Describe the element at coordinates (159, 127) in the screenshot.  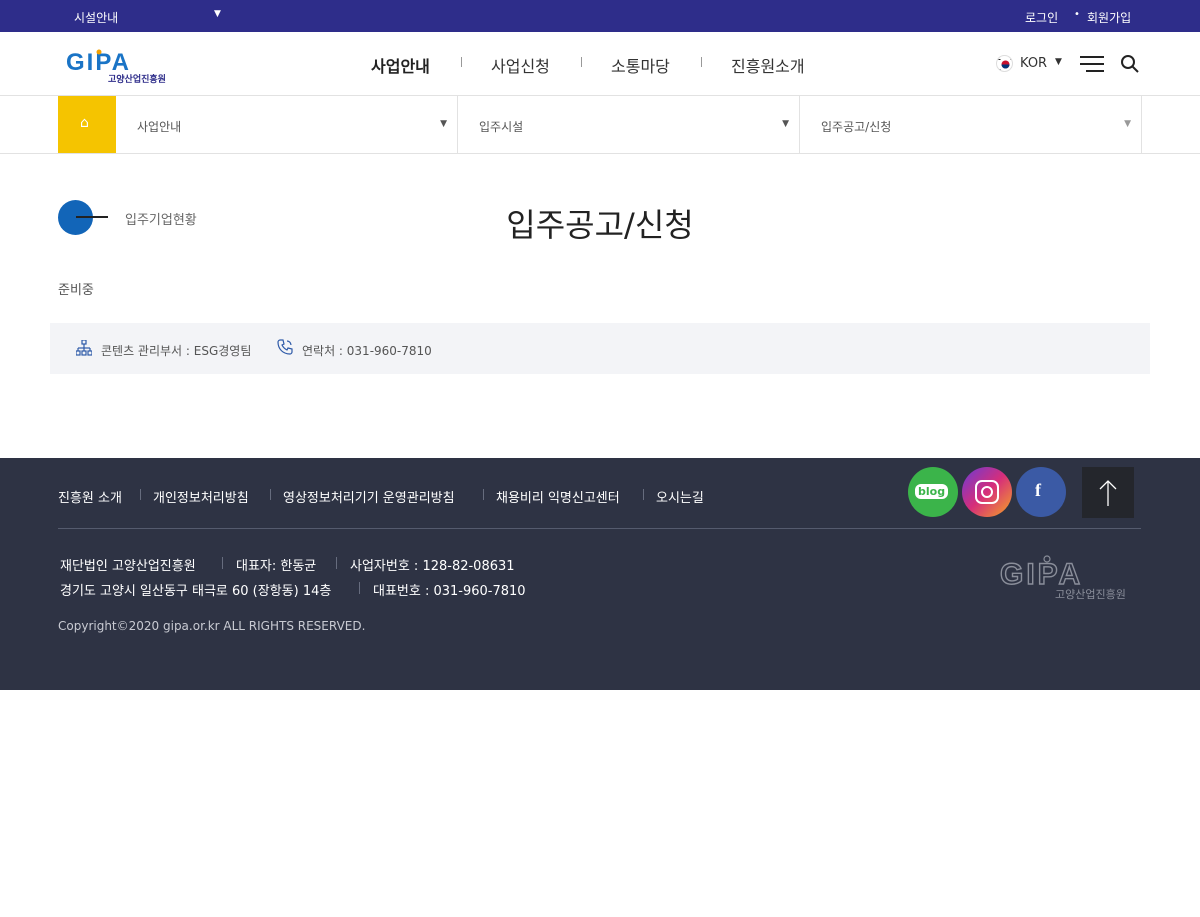
I see `dropdown-label: 사업안내` at that location.